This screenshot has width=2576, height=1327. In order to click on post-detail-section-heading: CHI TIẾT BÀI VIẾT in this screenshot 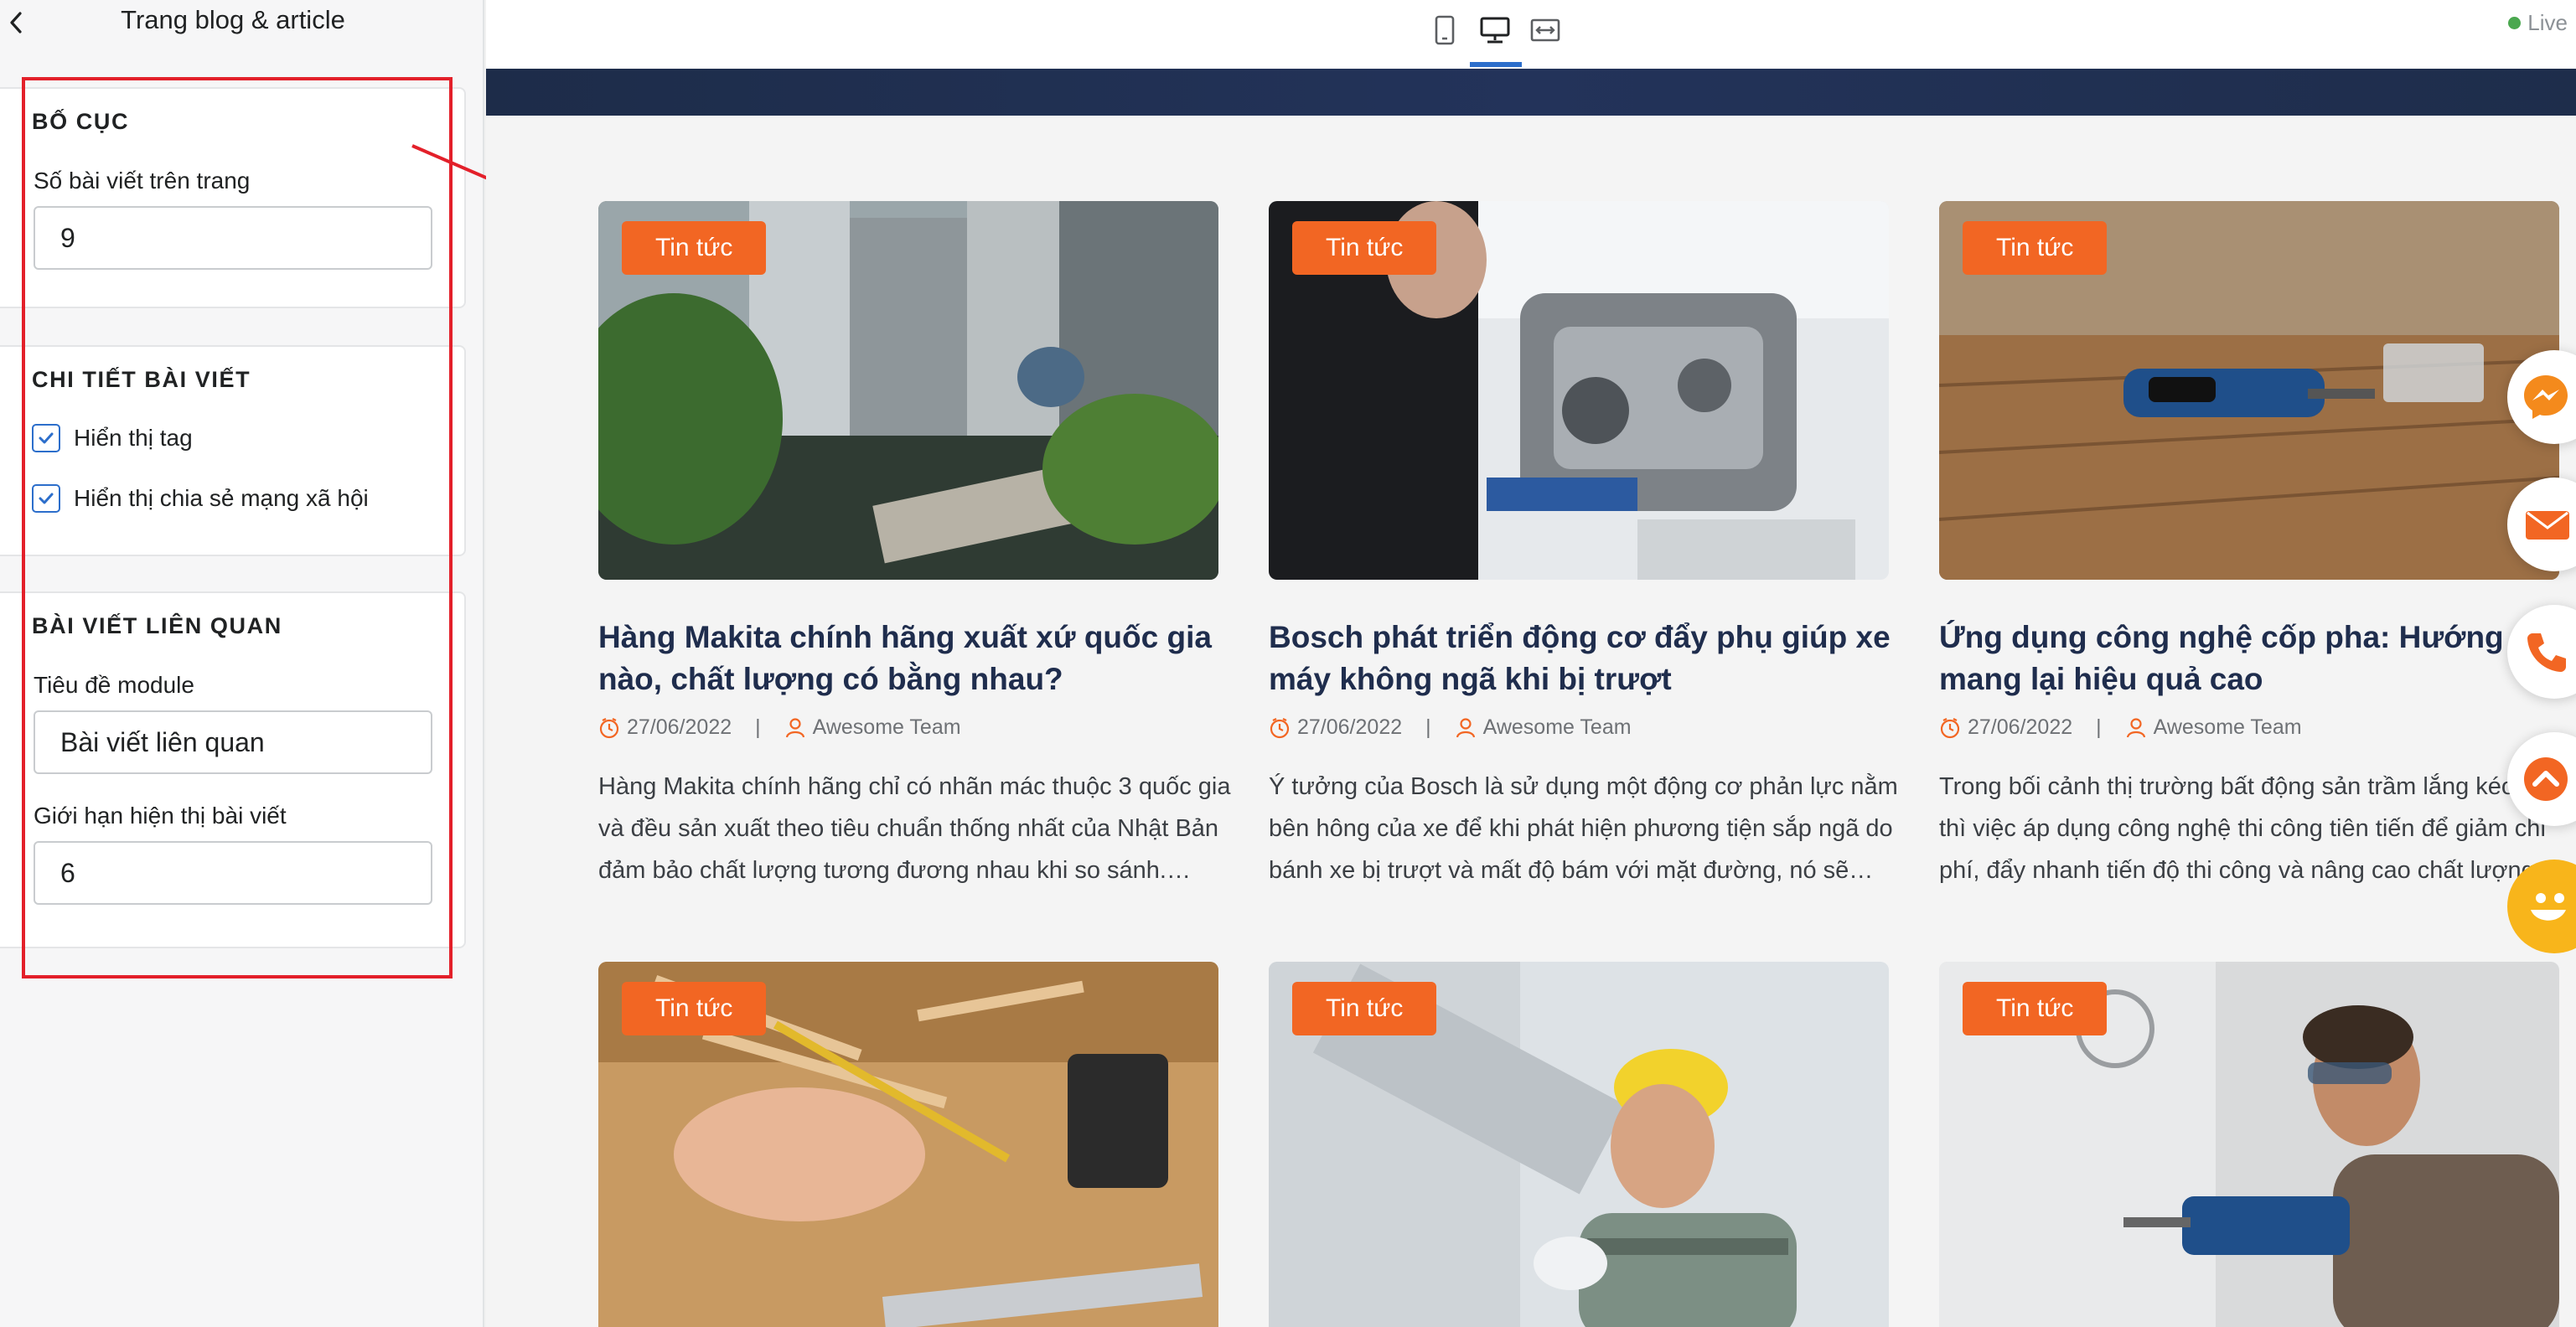, I will do `click(141, 379)`.